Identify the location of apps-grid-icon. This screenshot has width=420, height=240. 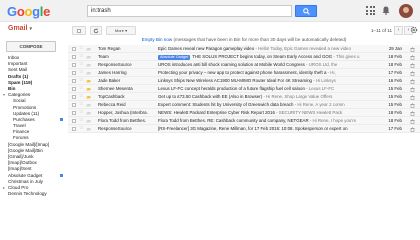
(370, 10).